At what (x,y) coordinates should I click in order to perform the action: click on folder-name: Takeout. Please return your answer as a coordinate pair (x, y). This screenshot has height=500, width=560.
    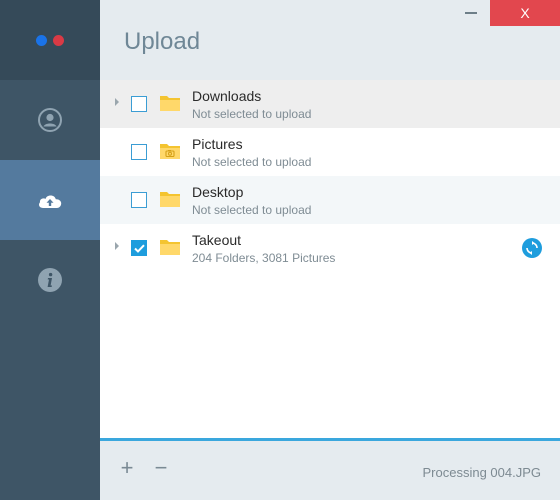
    Looking at the image, I should click on (217, 240).